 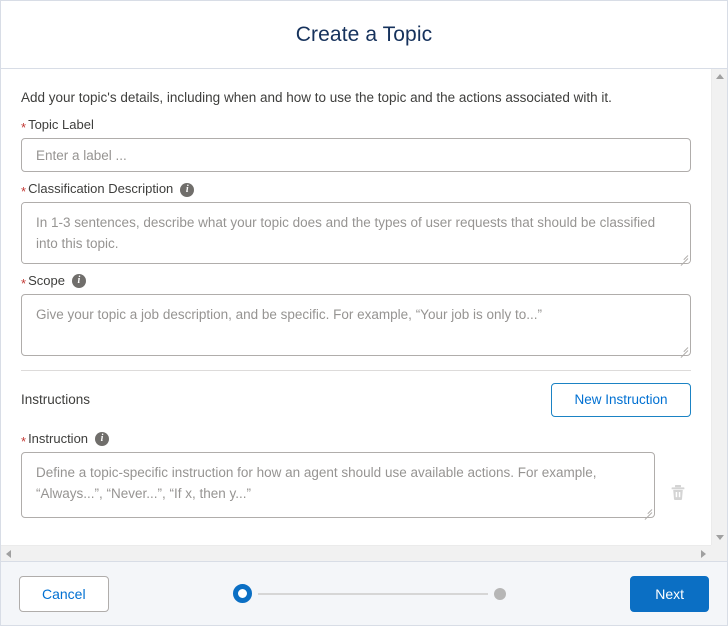 I want to click on delete-instruction-button, so click(x=678, y=493).